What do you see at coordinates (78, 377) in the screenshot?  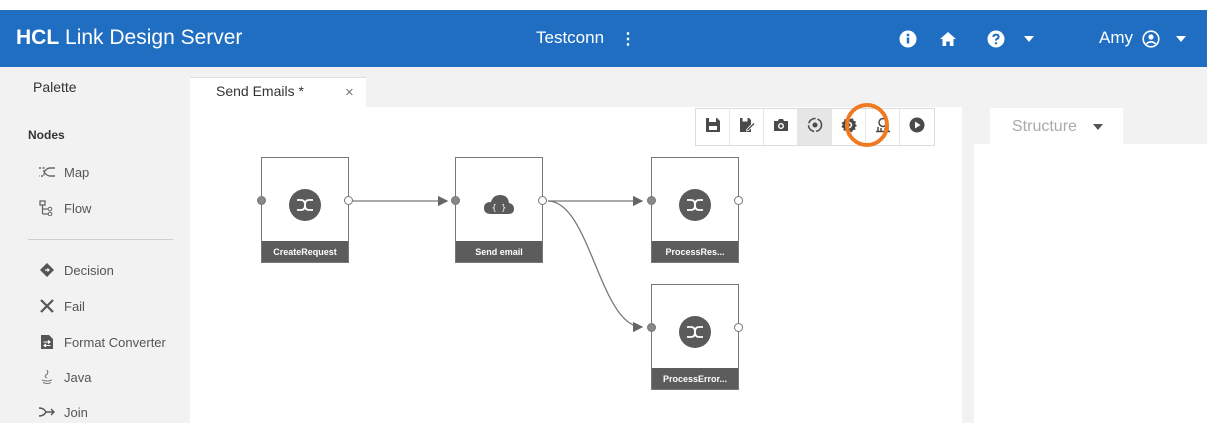 I see `palette-item-label: Java` at bounding box center [78, 377].